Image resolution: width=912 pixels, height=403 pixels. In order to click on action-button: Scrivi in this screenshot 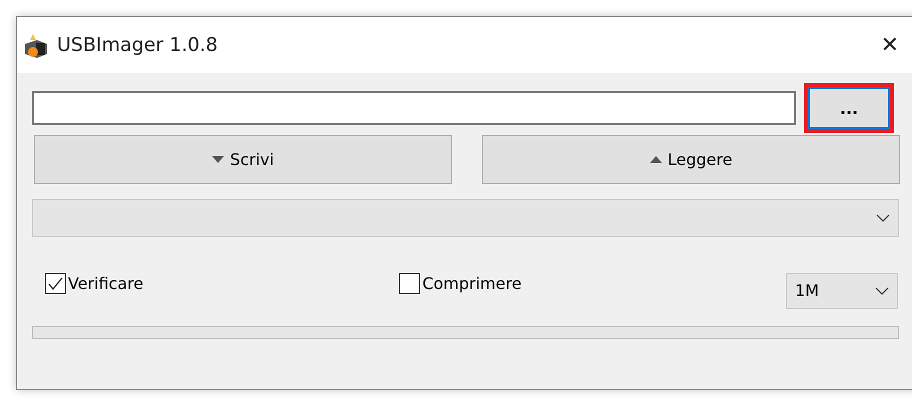, I will do `click(243, 159)`.